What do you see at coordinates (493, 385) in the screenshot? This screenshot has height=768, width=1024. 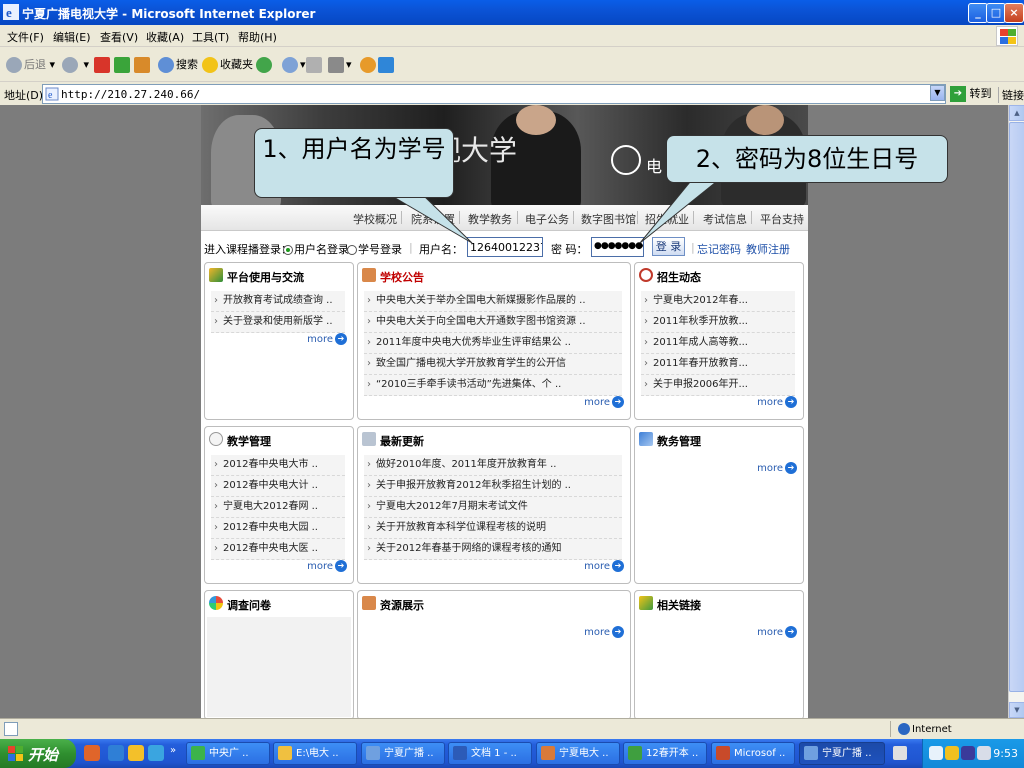 I see `list-item: “2010三手牵手读书活动”先进集体、个 ..` at bounding box center [493, 385].